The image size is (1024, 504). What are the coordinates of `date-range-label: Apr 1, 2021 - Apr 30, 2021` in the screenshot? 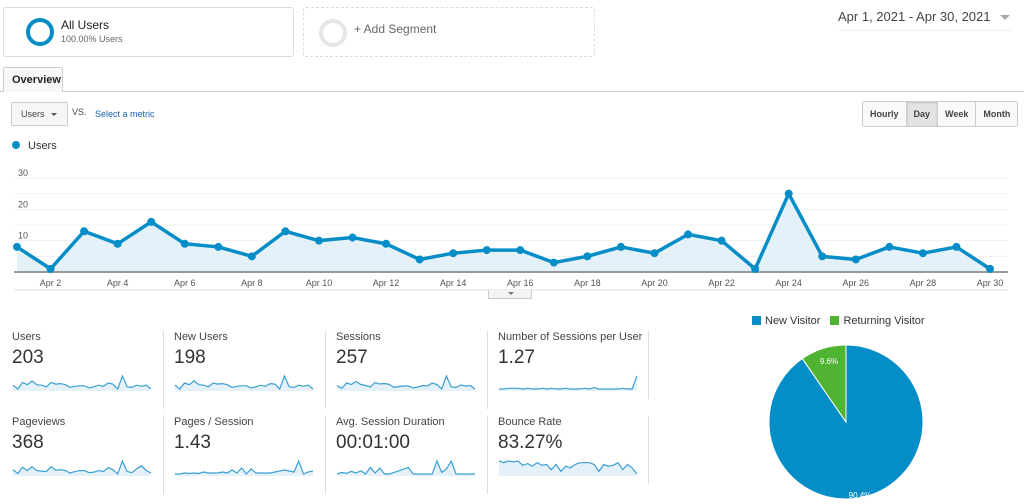 It's located at (914, 16).